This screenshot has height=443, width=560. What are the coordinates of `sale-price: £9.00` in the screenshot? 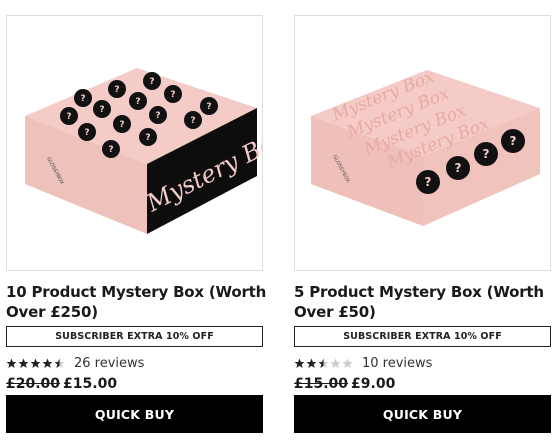 It's located at (373, 384).